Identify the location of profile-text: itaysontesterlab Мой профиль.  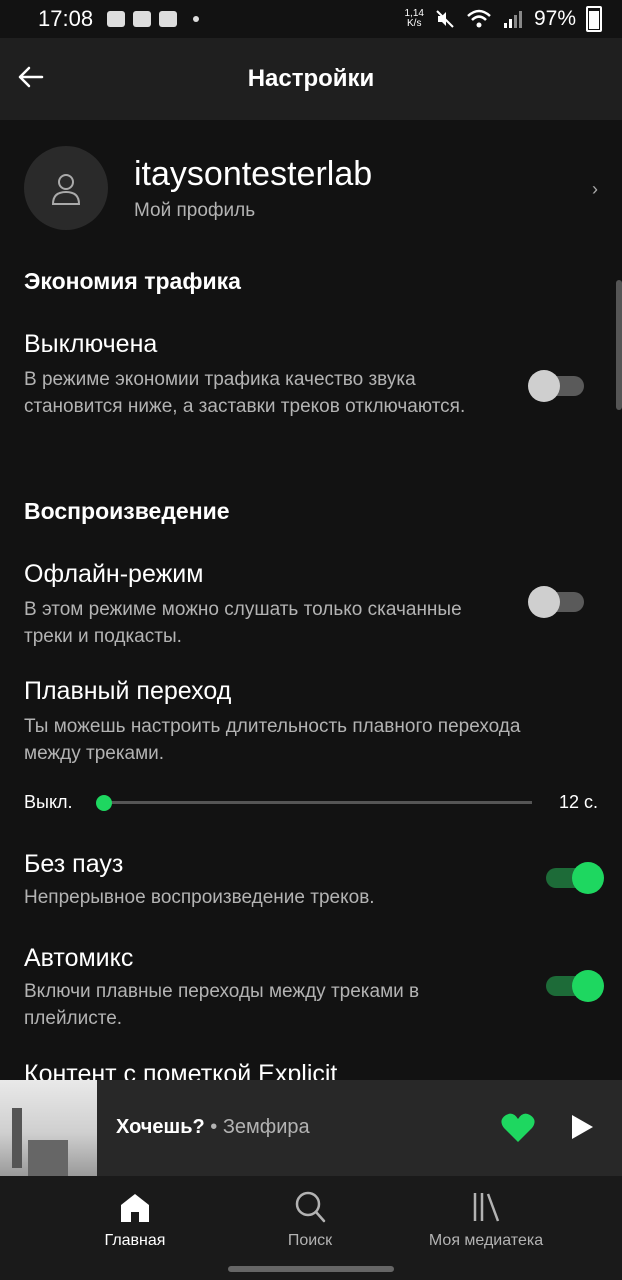
(240, 188).